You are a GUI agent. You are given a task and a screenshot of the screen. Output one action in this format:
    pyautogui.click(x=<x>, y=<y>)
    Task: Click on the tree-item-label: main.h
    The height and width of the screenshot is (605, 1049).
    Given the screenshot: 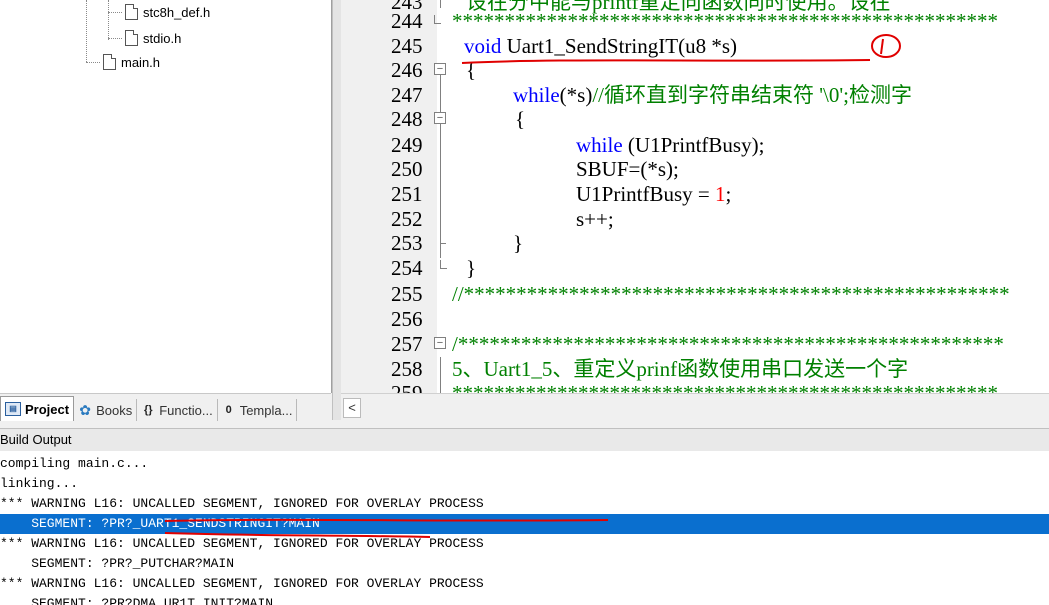 What is the action you would take?
    pyautogui.click(x=141, y=62)
    